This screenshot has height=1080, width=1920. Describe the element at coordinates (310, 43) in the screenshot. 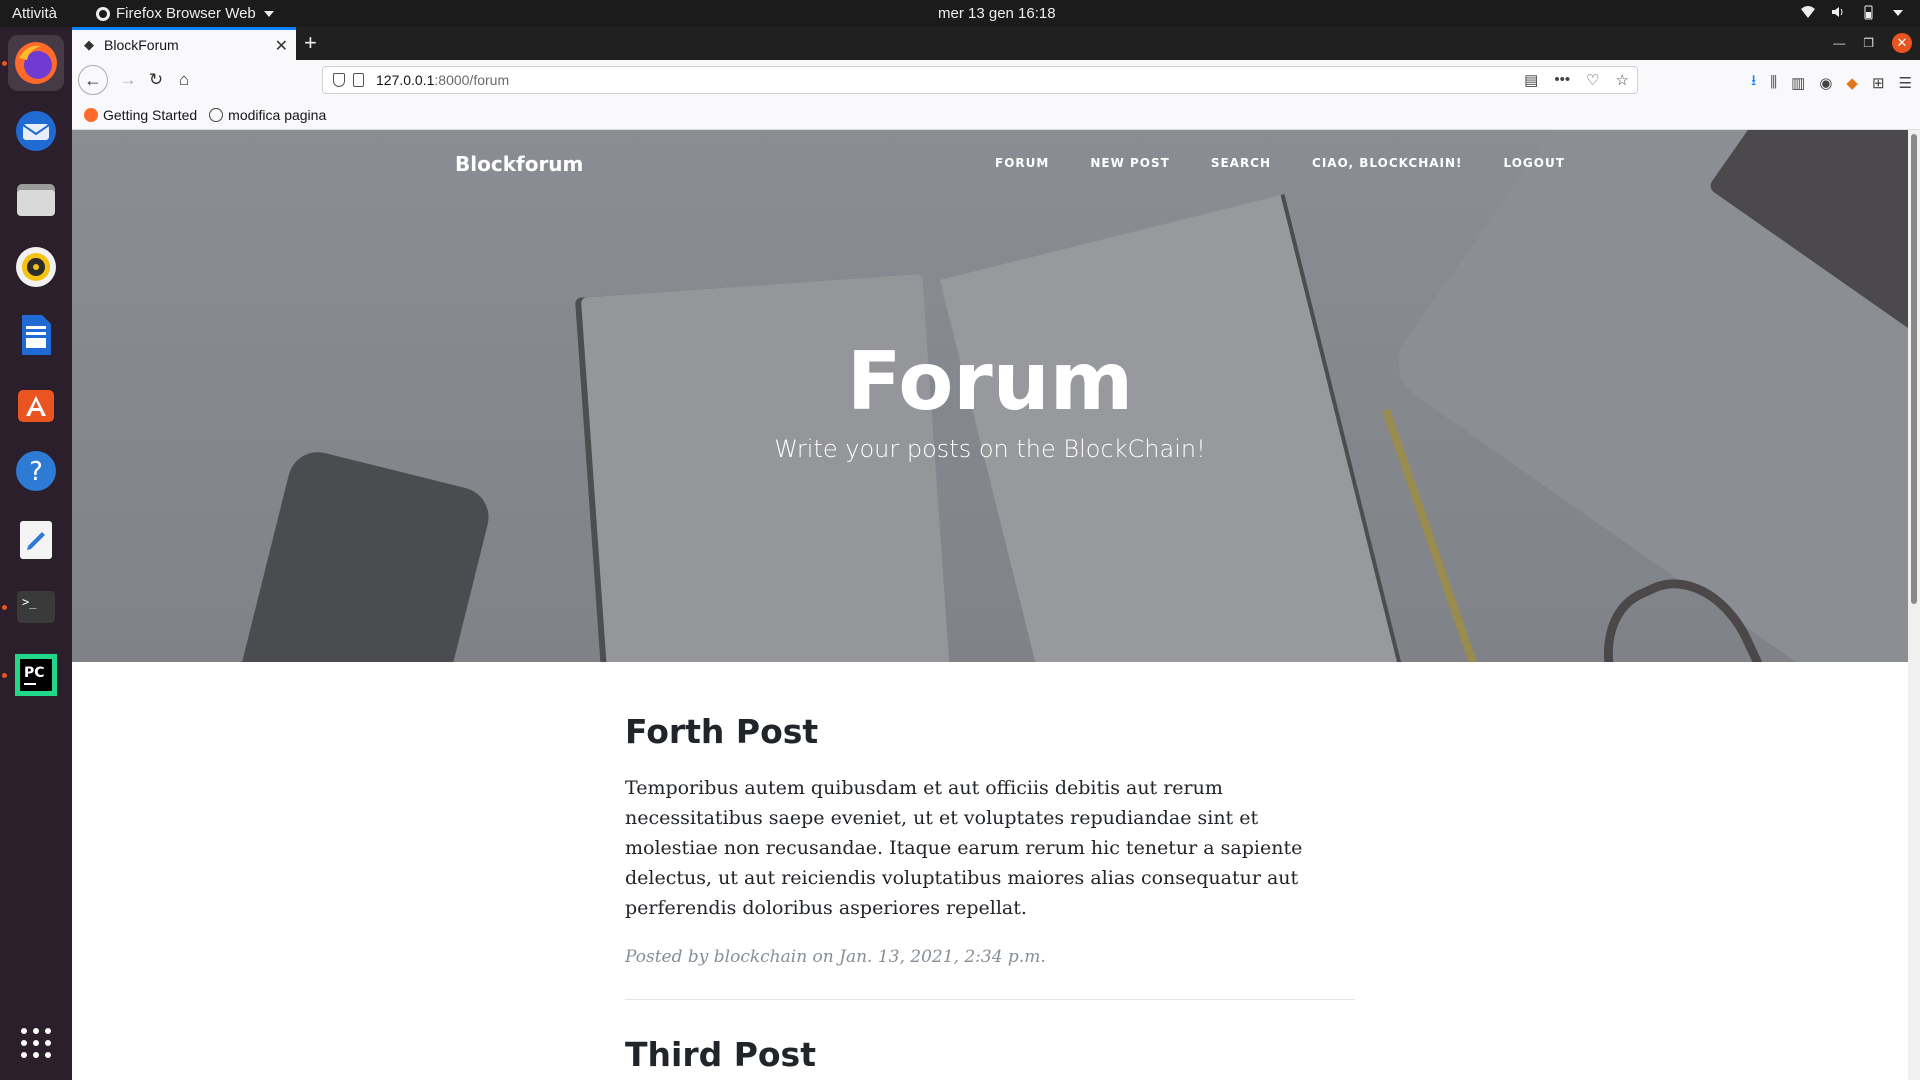

I see `new-tab-button: +` at that location.